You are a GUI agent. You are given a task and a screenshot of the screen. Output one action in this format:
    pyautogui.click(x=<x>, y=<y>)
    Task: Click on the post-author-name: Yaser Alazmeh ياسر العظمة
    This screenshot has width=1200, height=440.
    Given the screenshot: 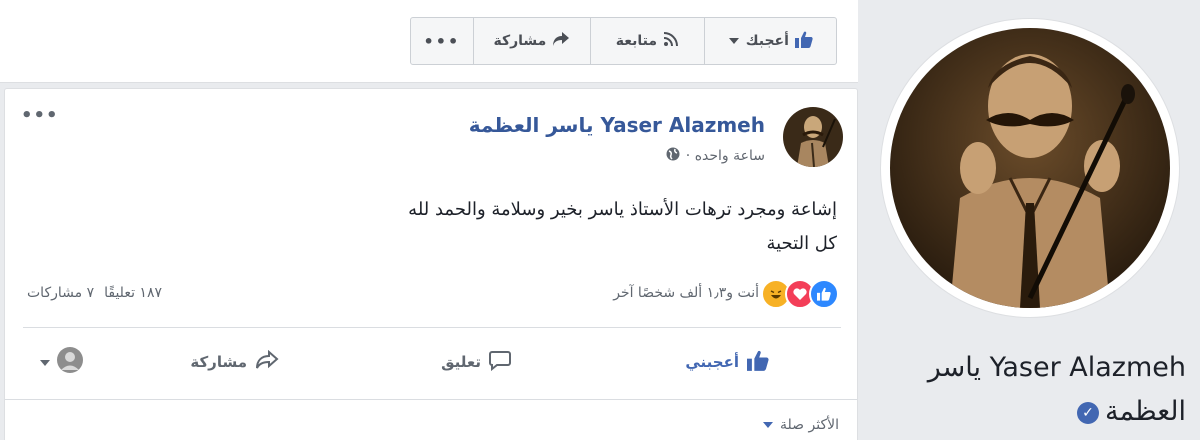 What is the action you would take?
    pyautogui.click(x=617, y=125)
    